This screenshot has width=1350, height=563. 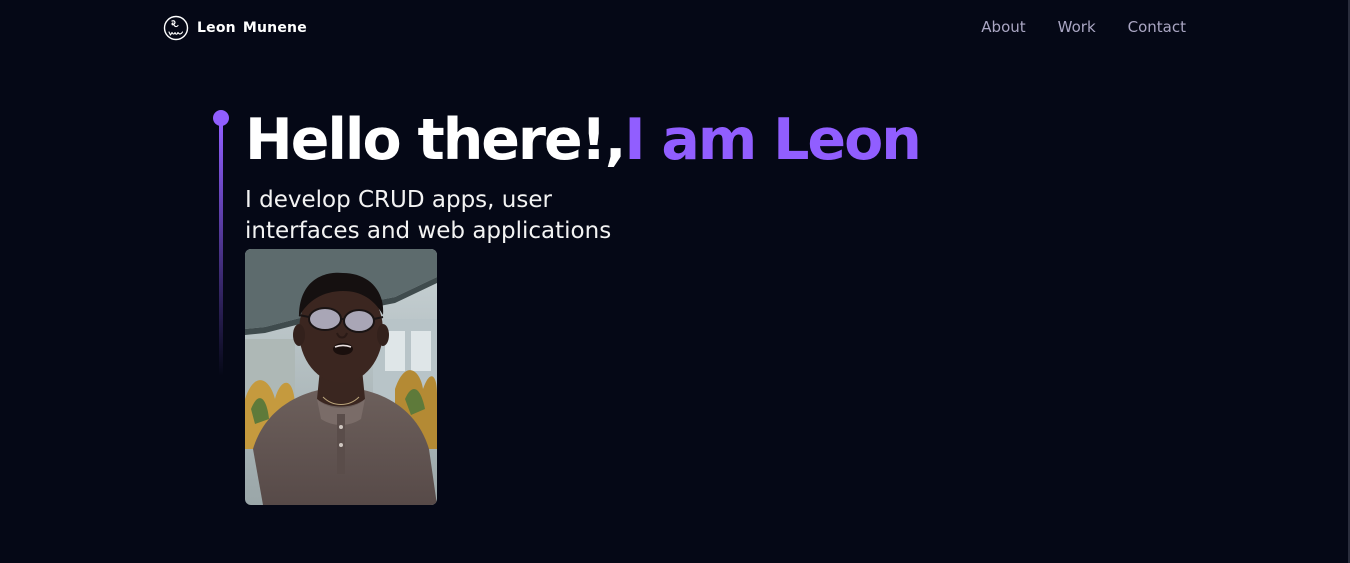 I want to click on hero-greeting: Hello there!,, so click(x=435, y=140).